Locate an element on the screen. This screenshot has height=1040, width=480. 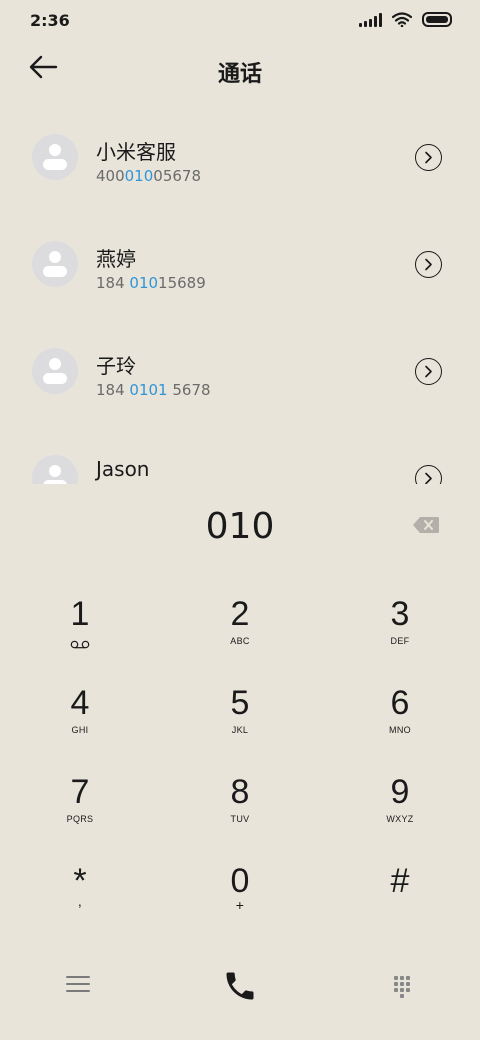
key-8: 8 TUV is located at coordinates (240, 800).